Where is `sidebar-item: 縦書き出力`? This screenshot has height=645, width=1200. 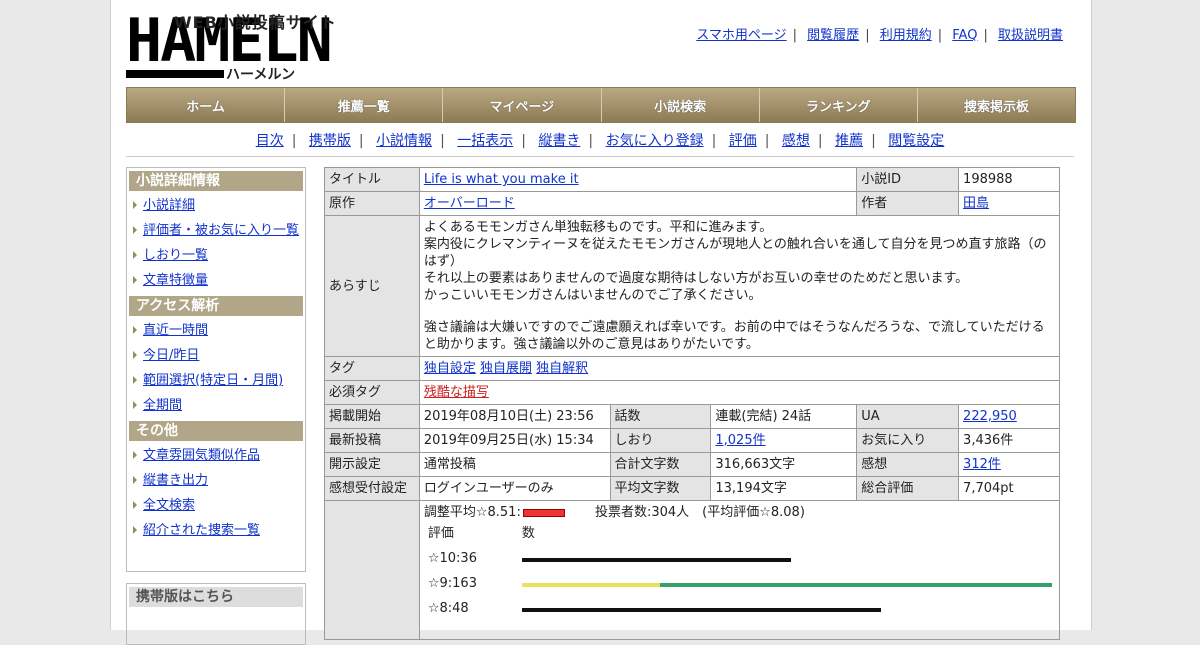 sidebar-item: 縦書き出力 is located at coordinates (216, 480).